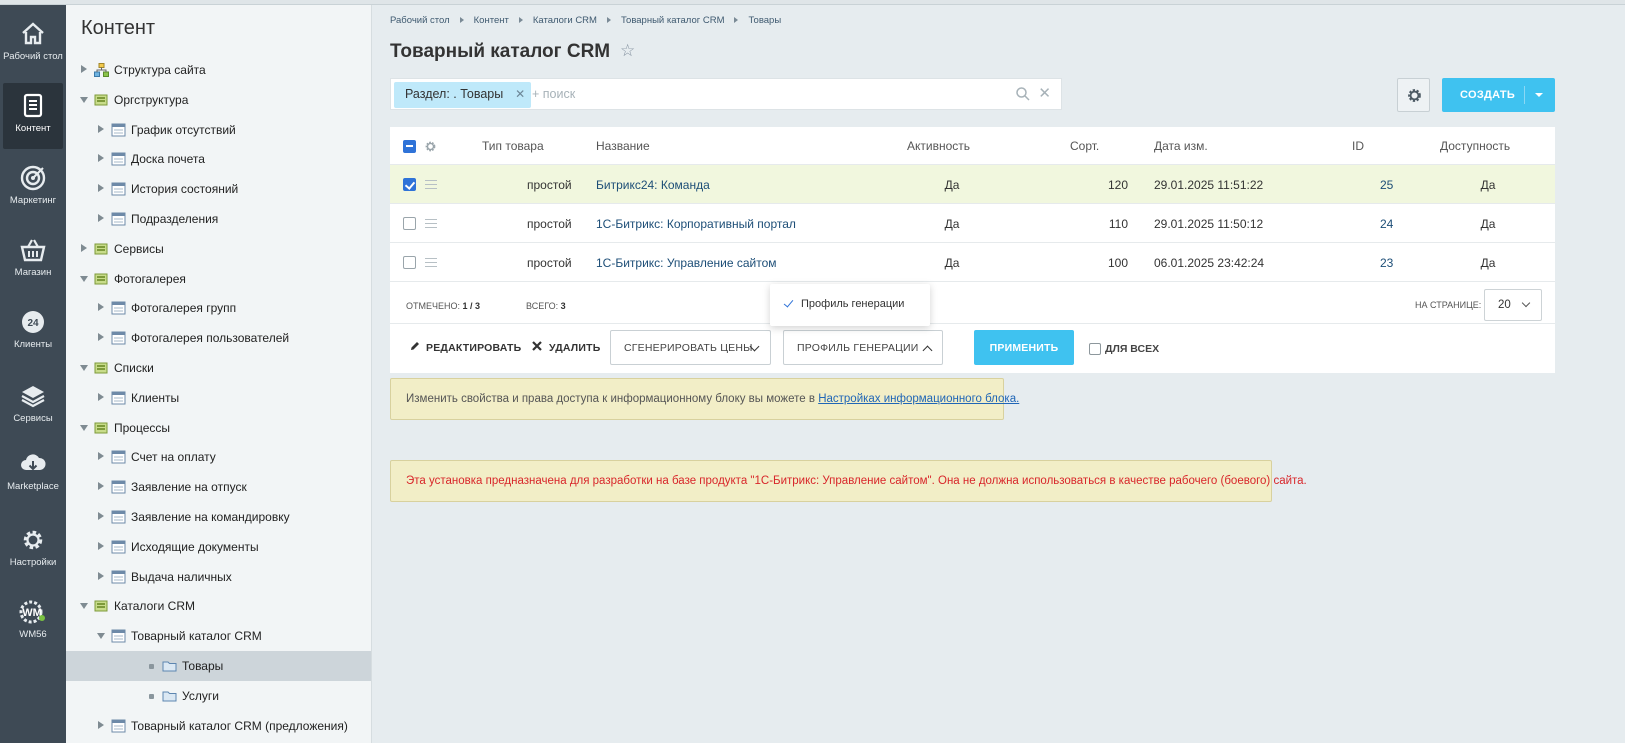  I want to click on filter-bar: Раздел: . Товары ✕ + поиск ✕, so click(726, 94).